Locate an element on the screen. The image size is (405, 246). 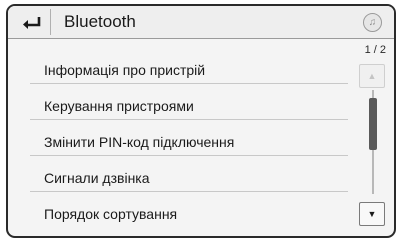
menu-item-ringtones: Сигнали дзвінка is located at coordinates (189, 174).